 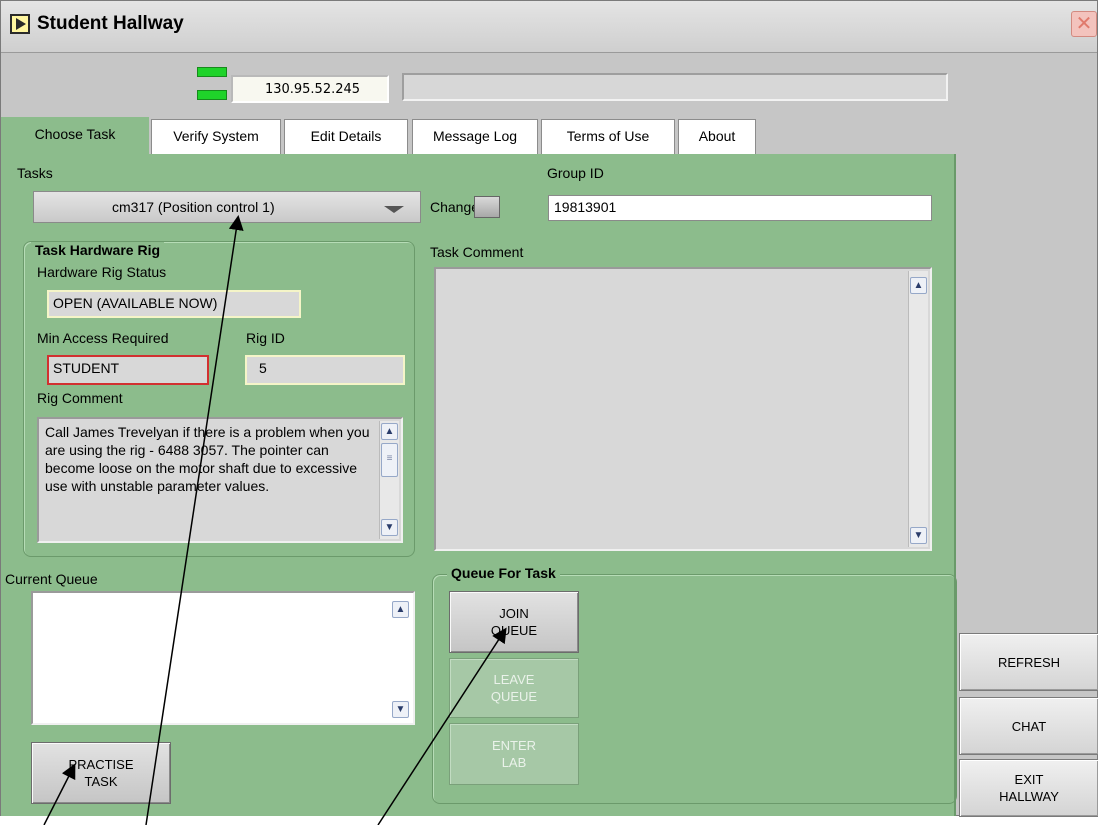 I want to click on practise-task-label-1: PRACTISE, so click(x=101, y=764).